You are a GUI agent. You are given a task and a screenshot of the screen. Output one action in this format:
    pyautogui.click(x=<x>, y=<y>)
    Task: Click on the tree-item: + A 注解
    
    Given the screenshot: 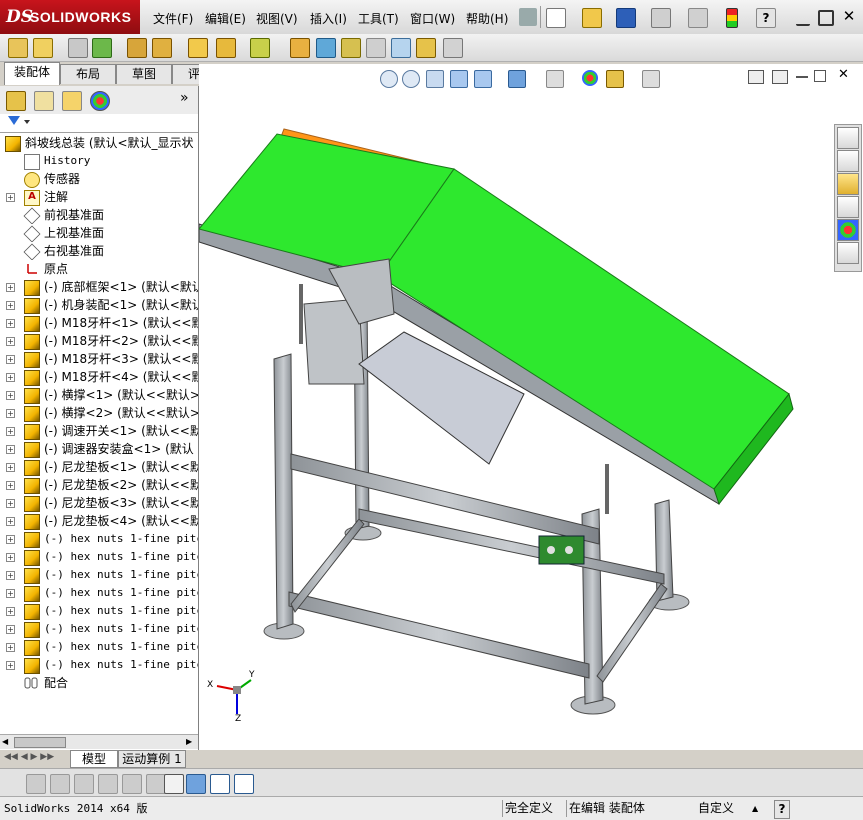 What is the action you would take?
    pyautogui.click(x=99, y=197)
    